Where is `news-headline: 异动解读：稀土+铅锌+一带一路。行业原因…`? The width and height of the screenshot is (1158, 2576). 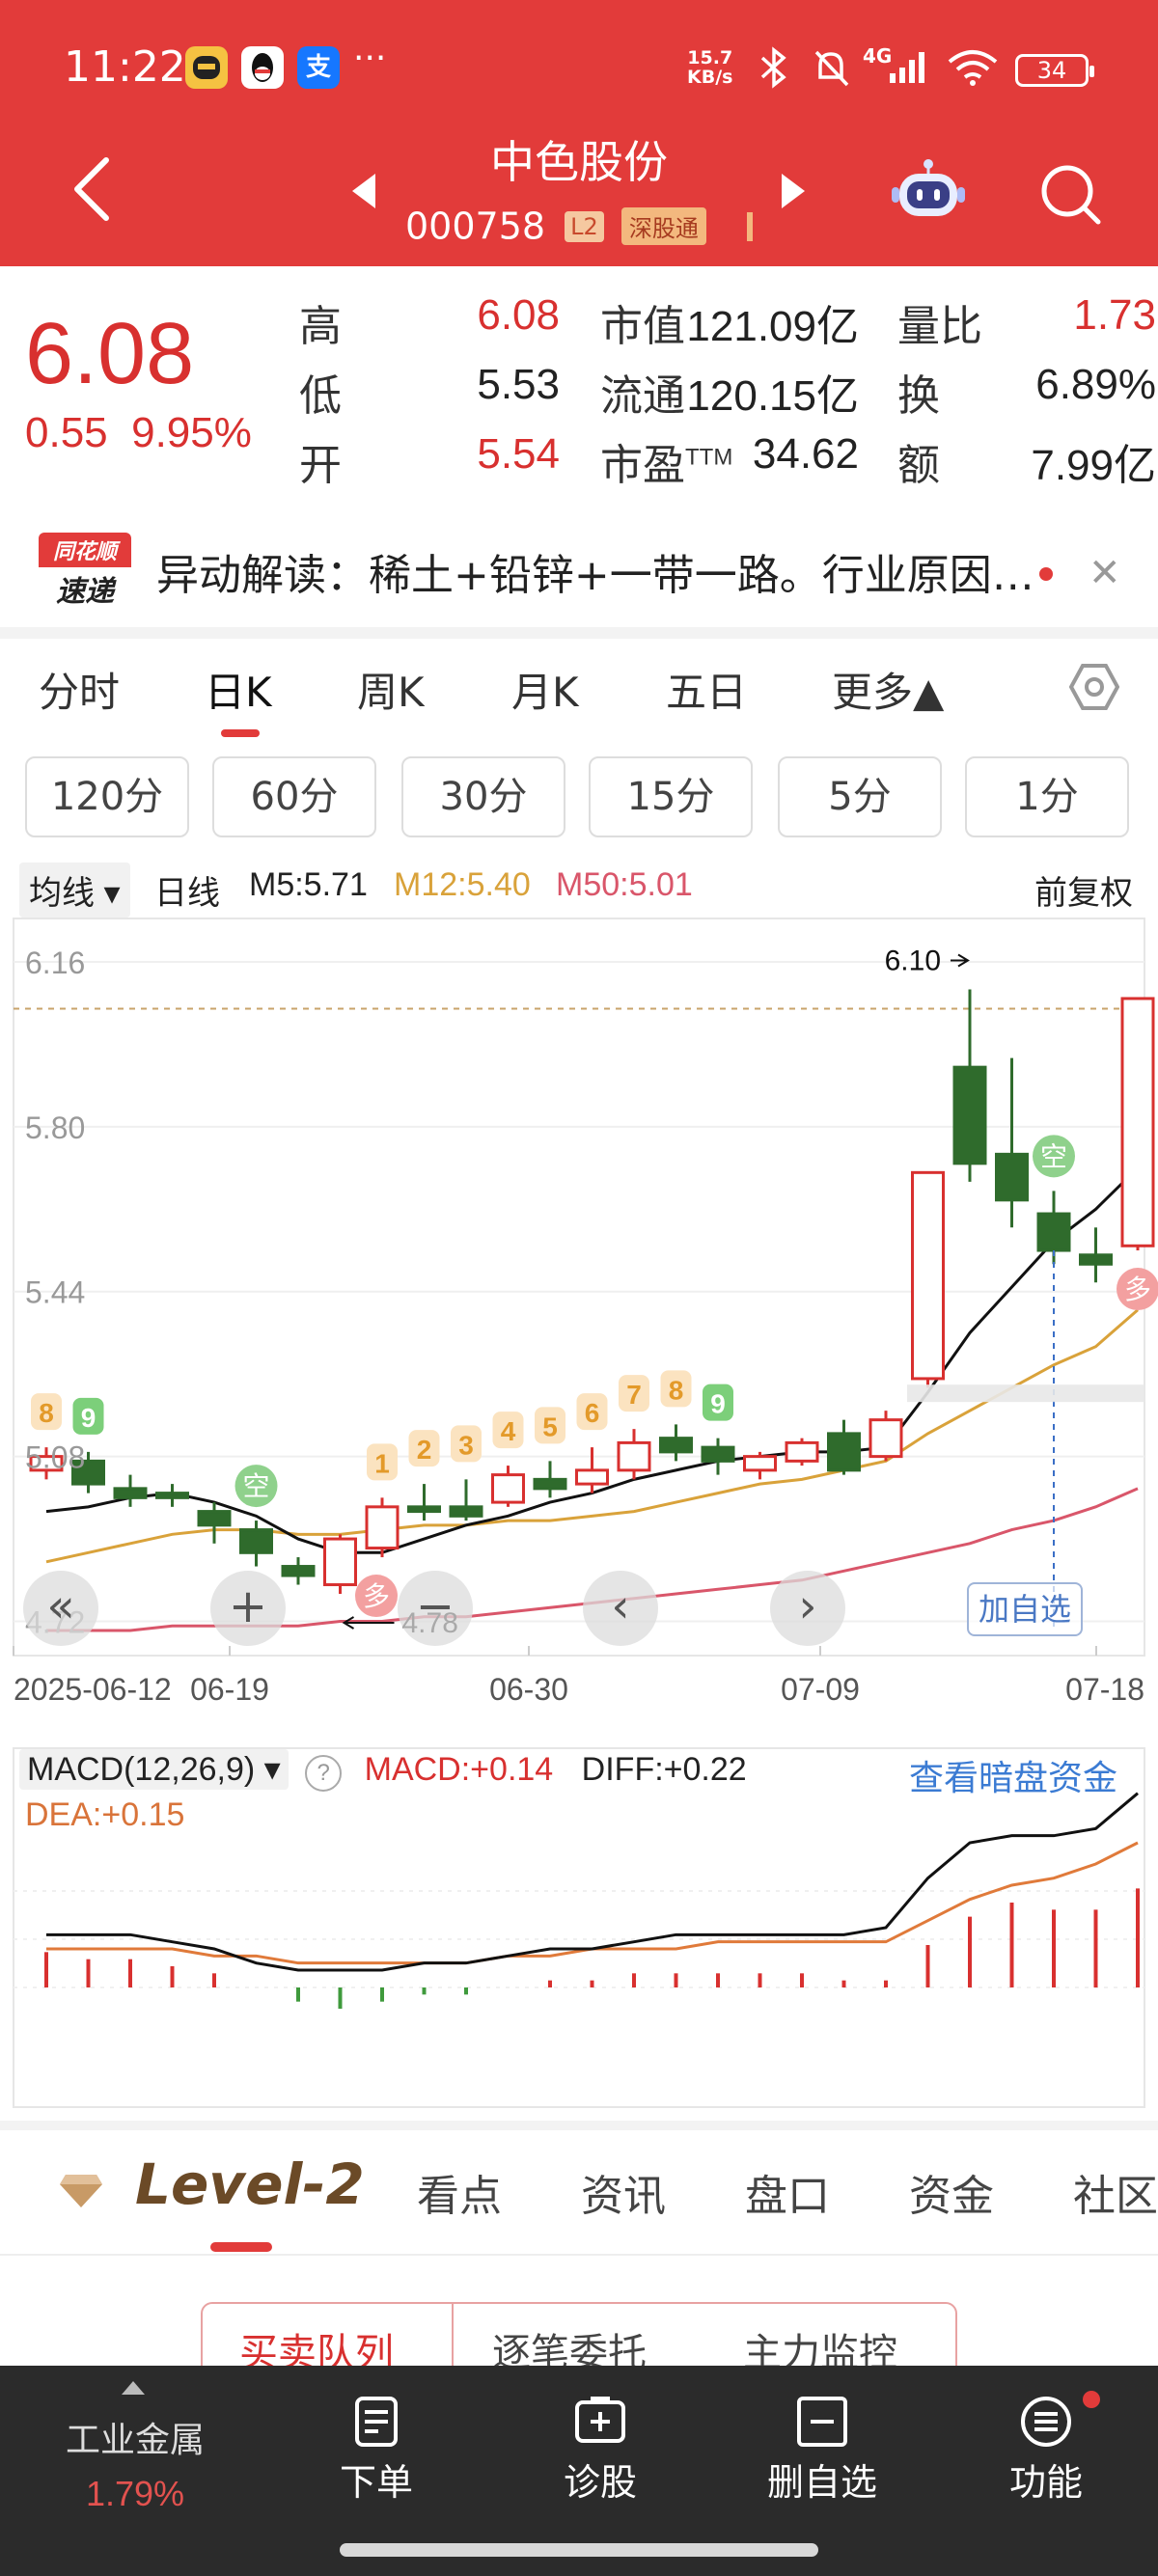
news-headline: 异动解读：稀土+铅锌+一带一路。行业原因… is located at coordinates (600, 571).